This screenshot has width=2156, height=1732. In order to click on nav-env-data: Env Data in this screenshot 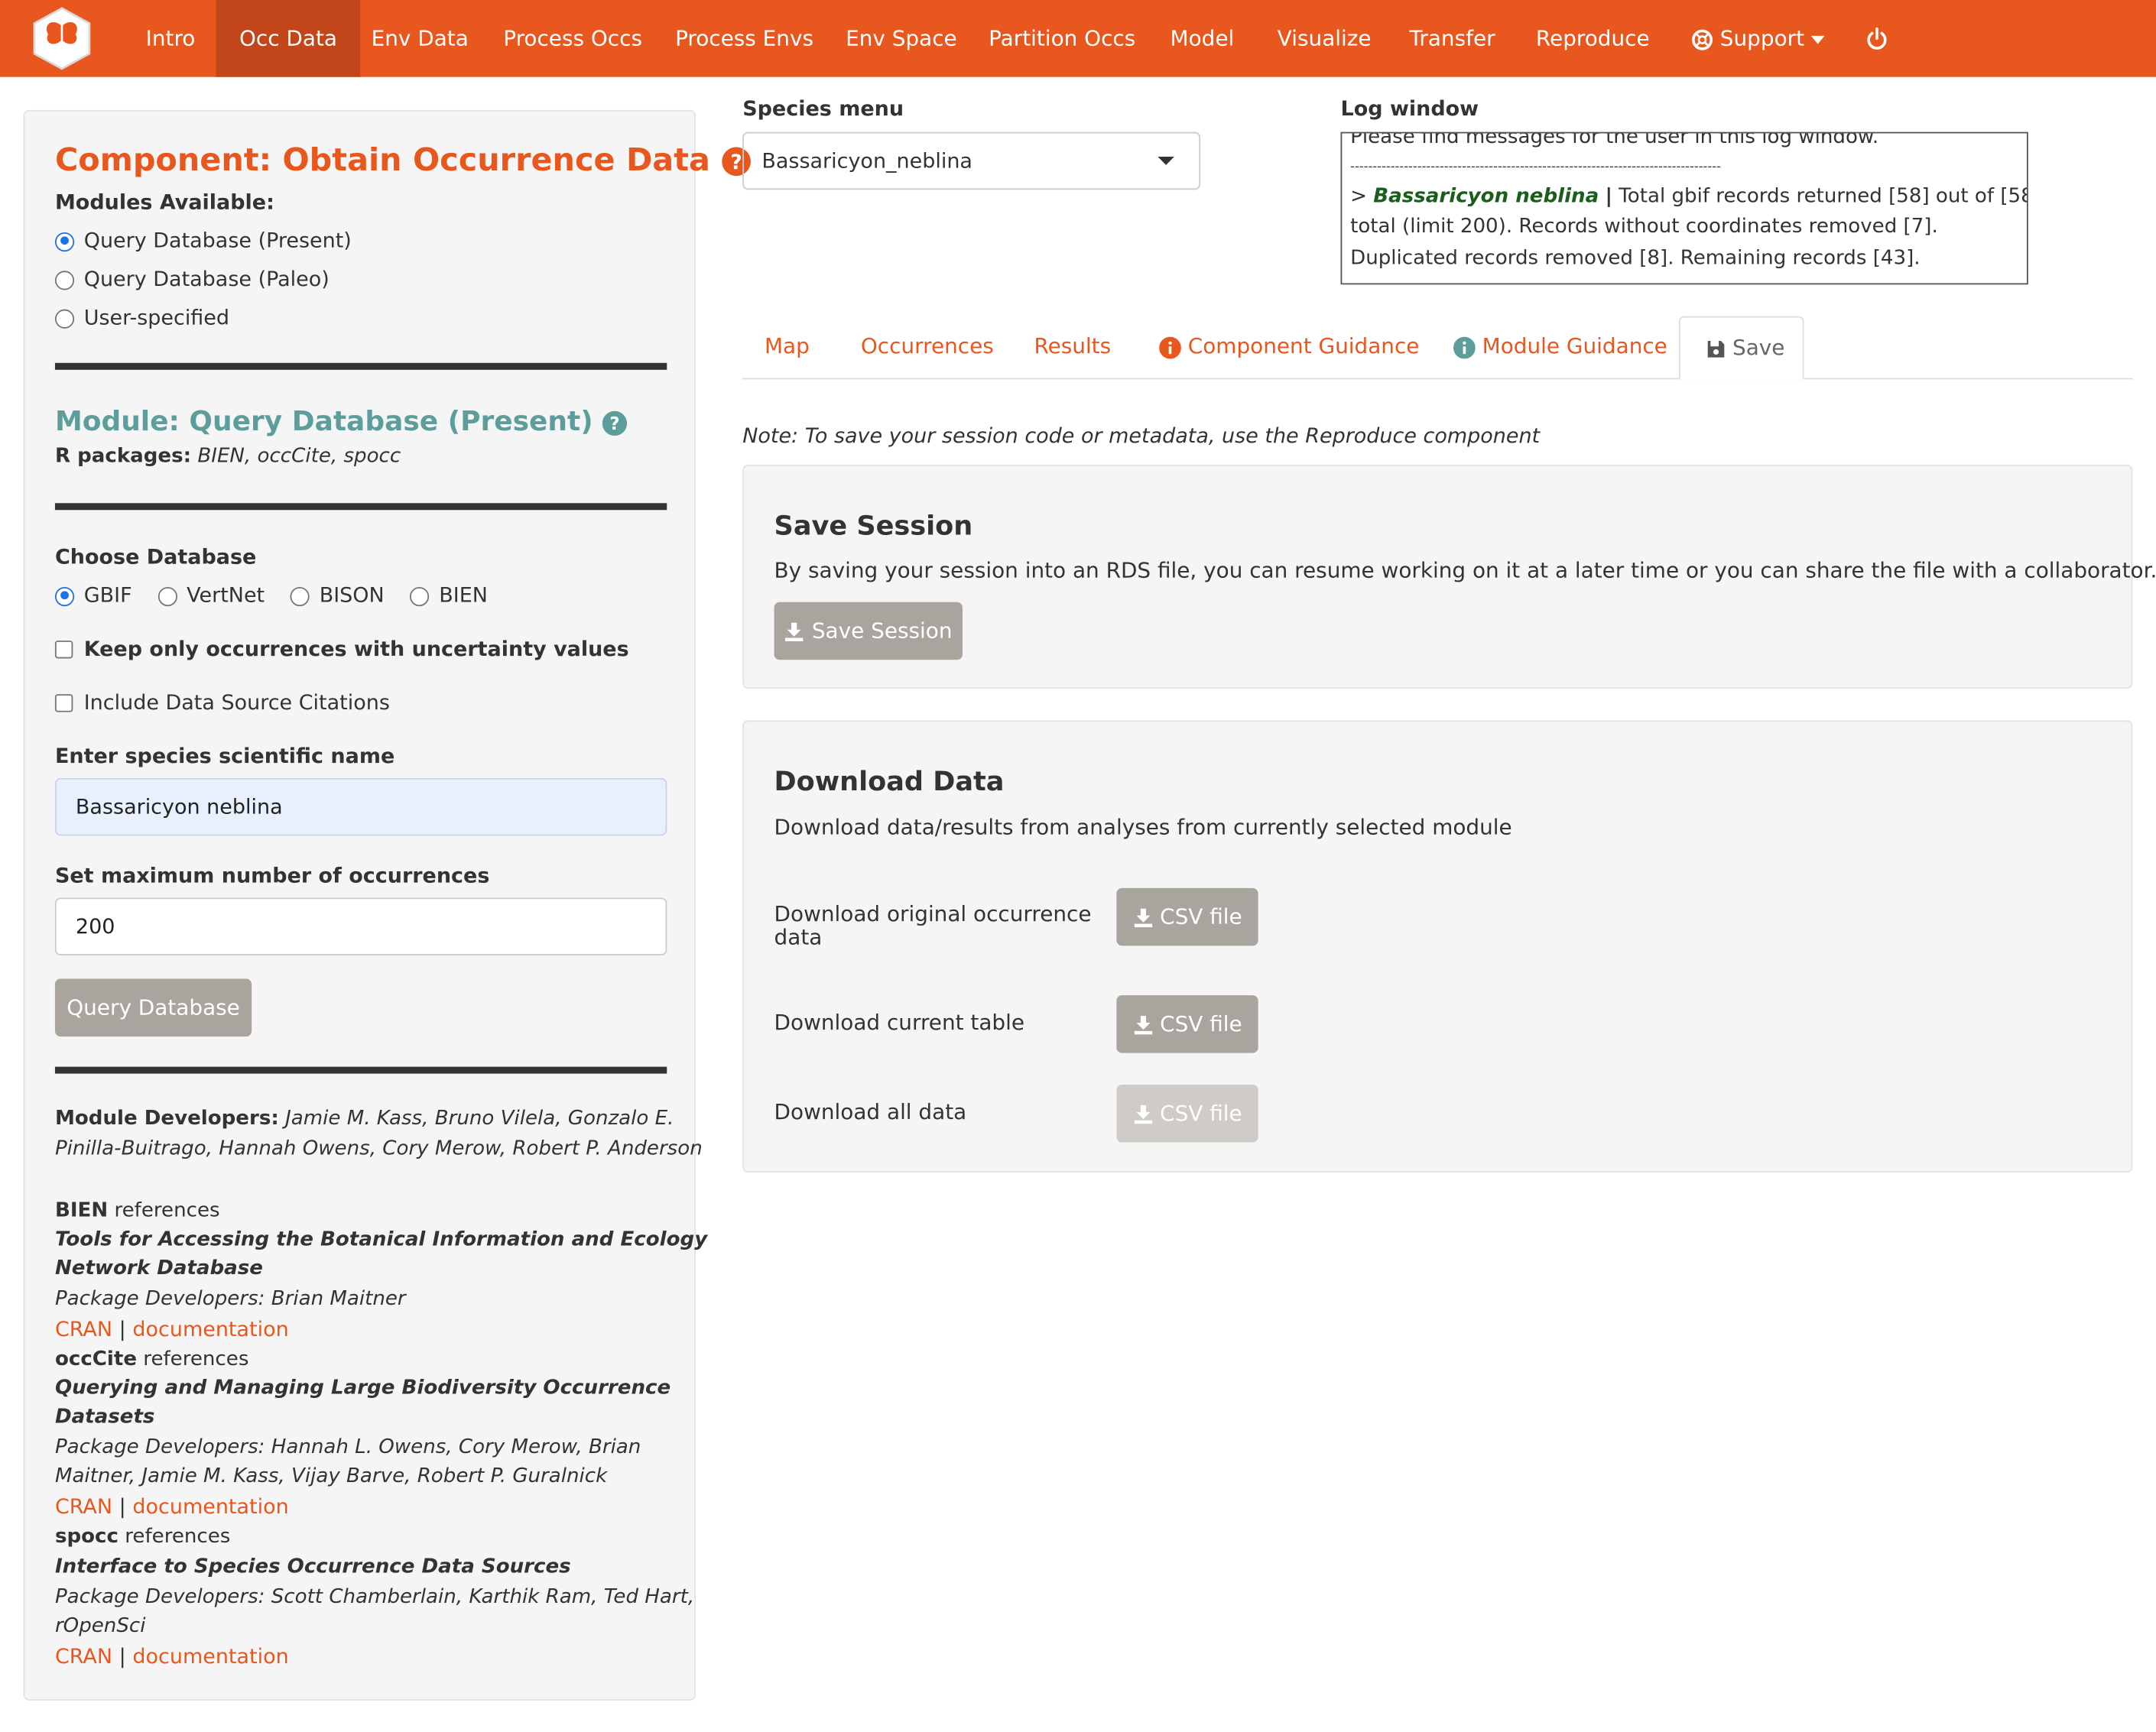, I will do `click(420, 38)`.